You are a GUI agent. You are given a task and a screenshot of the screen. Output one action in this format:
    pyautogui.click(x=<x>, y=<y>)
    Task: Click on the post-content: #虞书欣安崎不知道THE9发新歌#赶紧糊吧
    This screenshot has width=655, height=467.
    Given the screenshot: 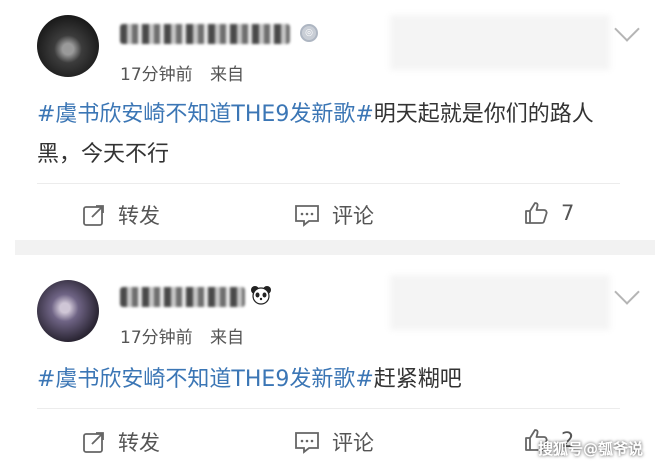 What is the action you would take?
    pyautogui.click(x=337, y=380)
    